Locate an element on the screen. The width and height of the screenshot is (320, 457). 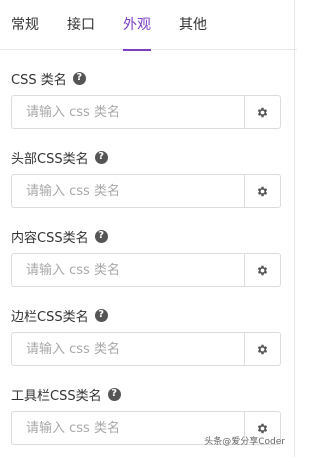
field-label-text: CSS 类名 is located at coordinates (39, 80).